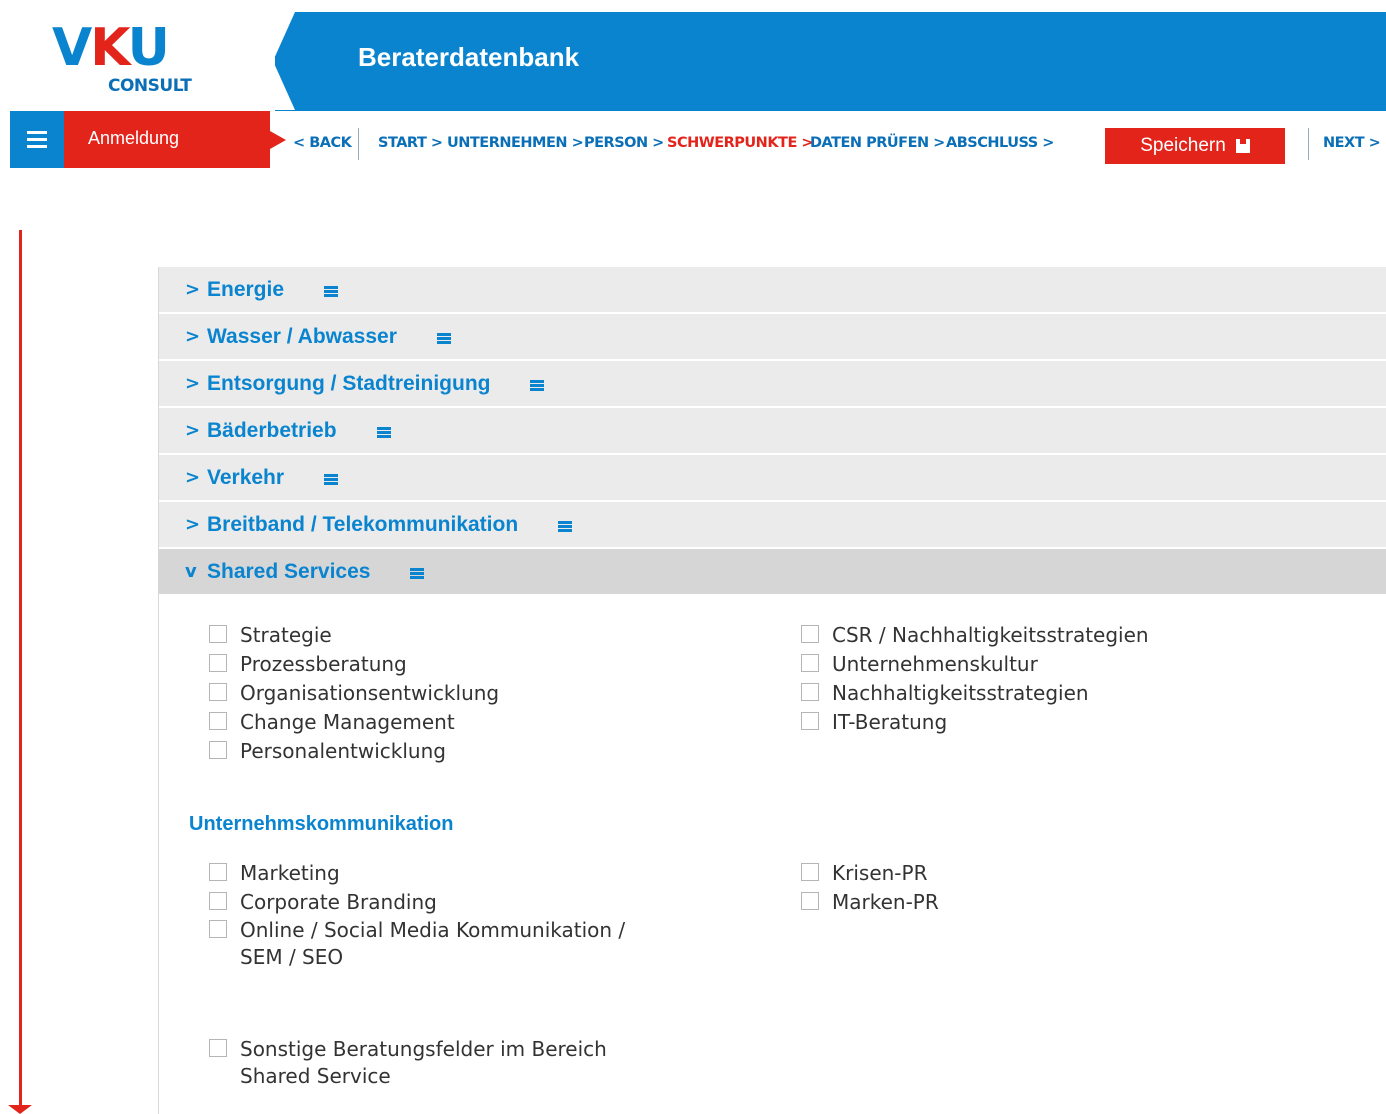  Describe the element at coordinates (354, 693) in the screenshot. I see `checkbox-item: Organisationsentwicklung` at that location.